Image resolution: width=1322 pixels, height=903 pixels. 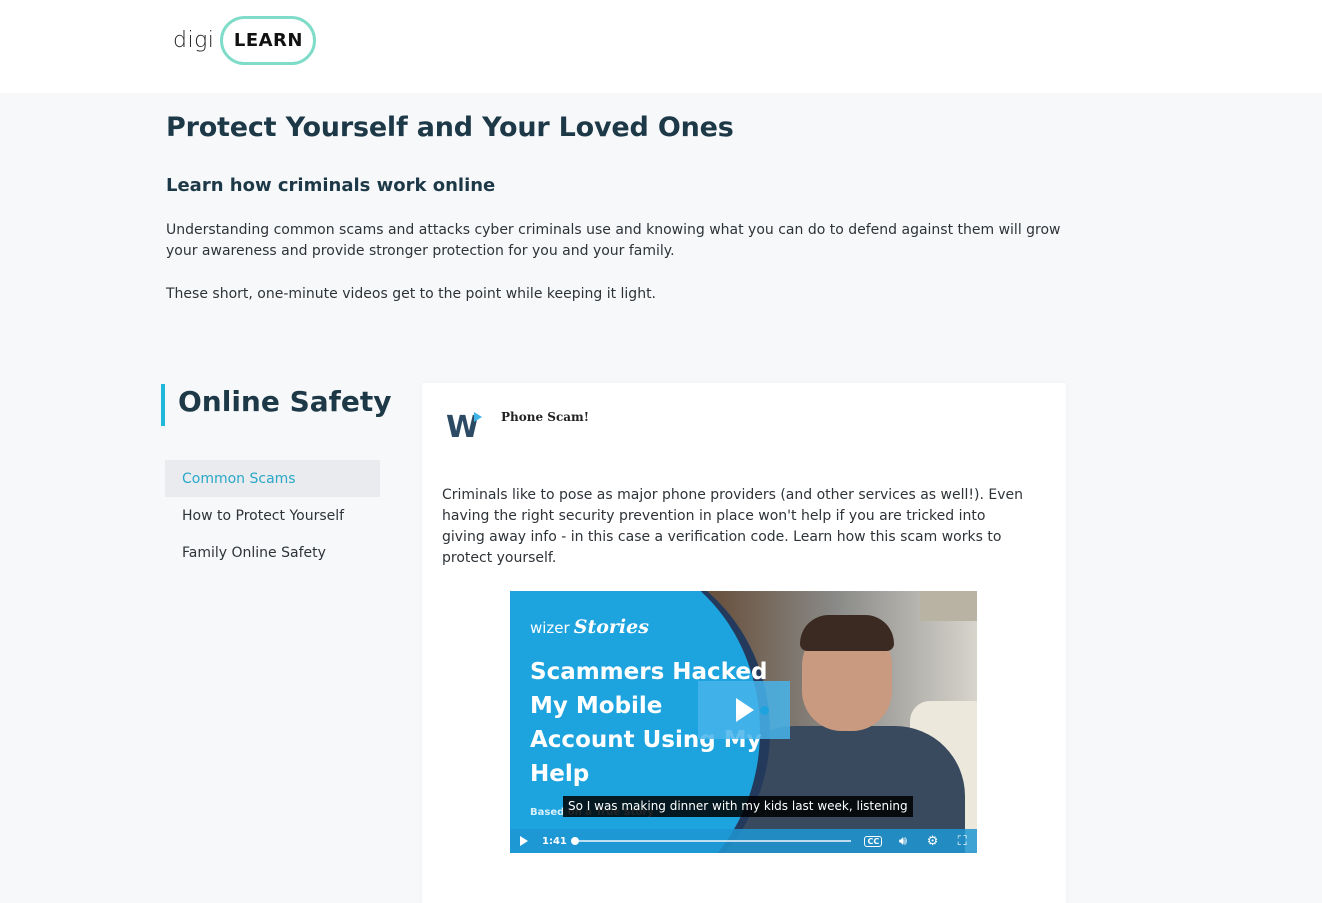 What do you see at coordinates (847, 633) in the screenshot?
I see `video-person-hair` at bounding box center [847, 633].